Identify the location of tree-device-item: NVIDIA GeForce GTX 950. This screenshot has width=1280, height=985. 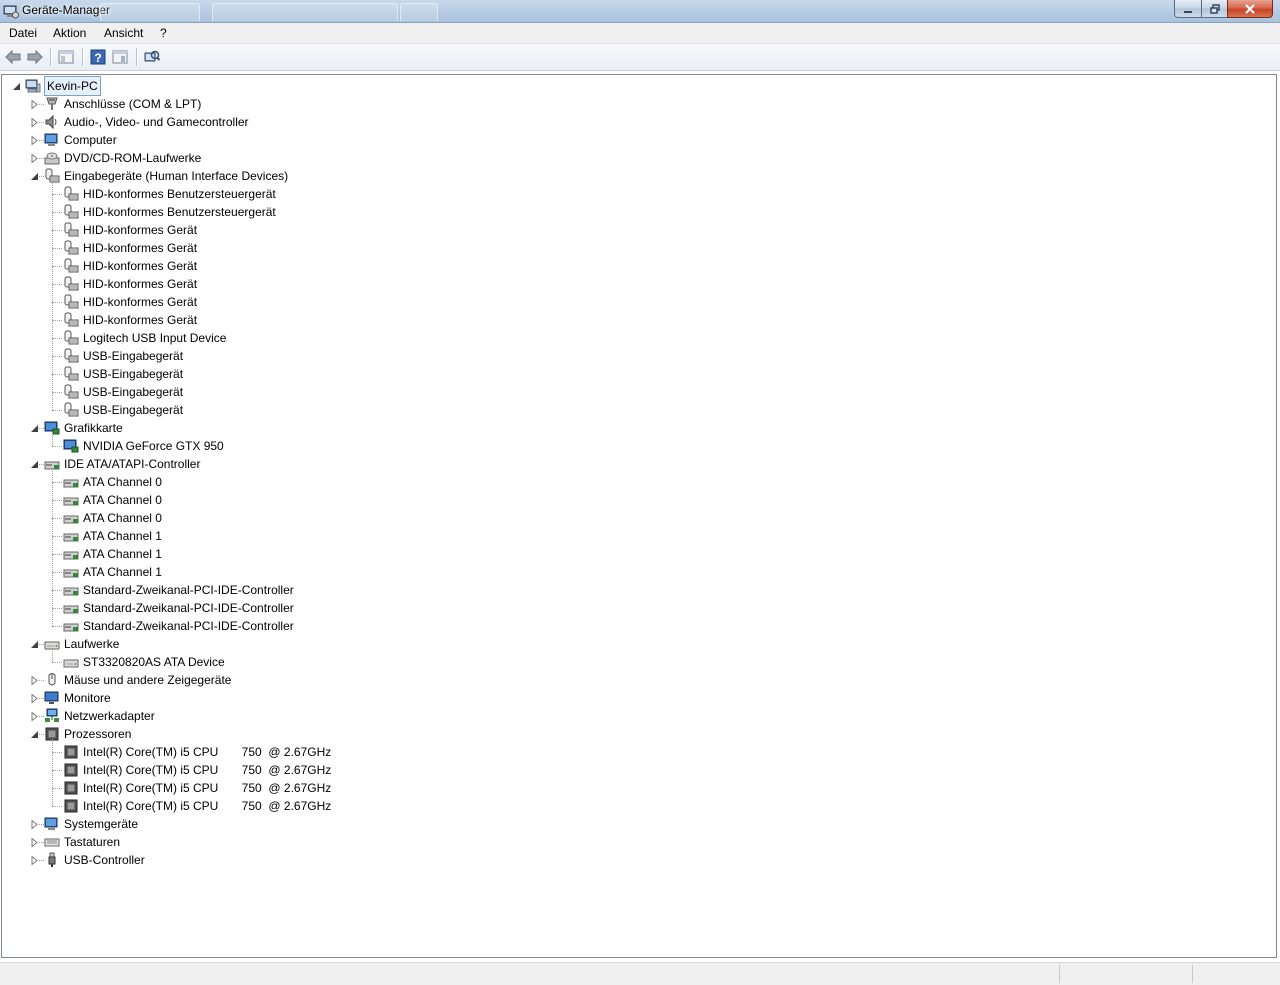
(153, 446).